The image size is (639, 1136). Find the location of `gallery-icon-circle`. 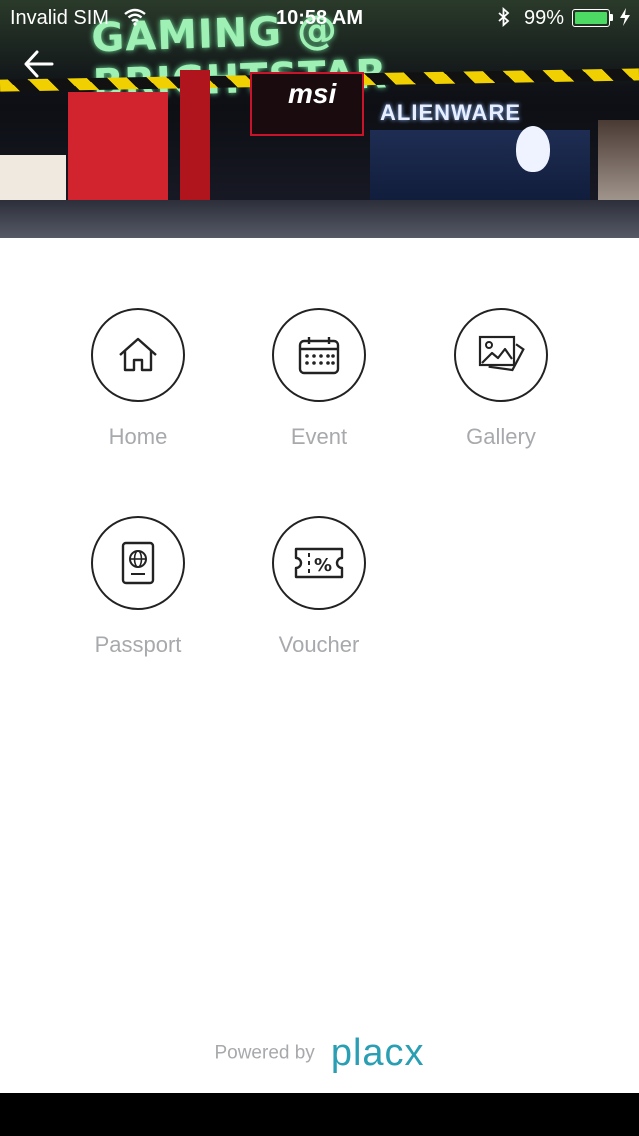

gallery-icon-circle is located at coordinates (501, 355).